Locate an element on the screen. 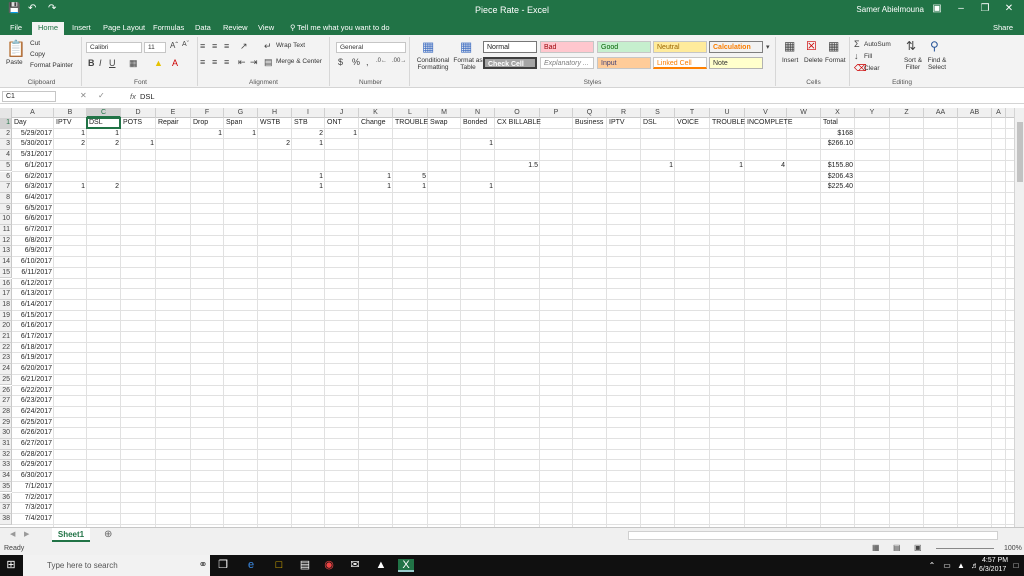  column-title-cell: TROUBLE is located at coordinates (410, 123).